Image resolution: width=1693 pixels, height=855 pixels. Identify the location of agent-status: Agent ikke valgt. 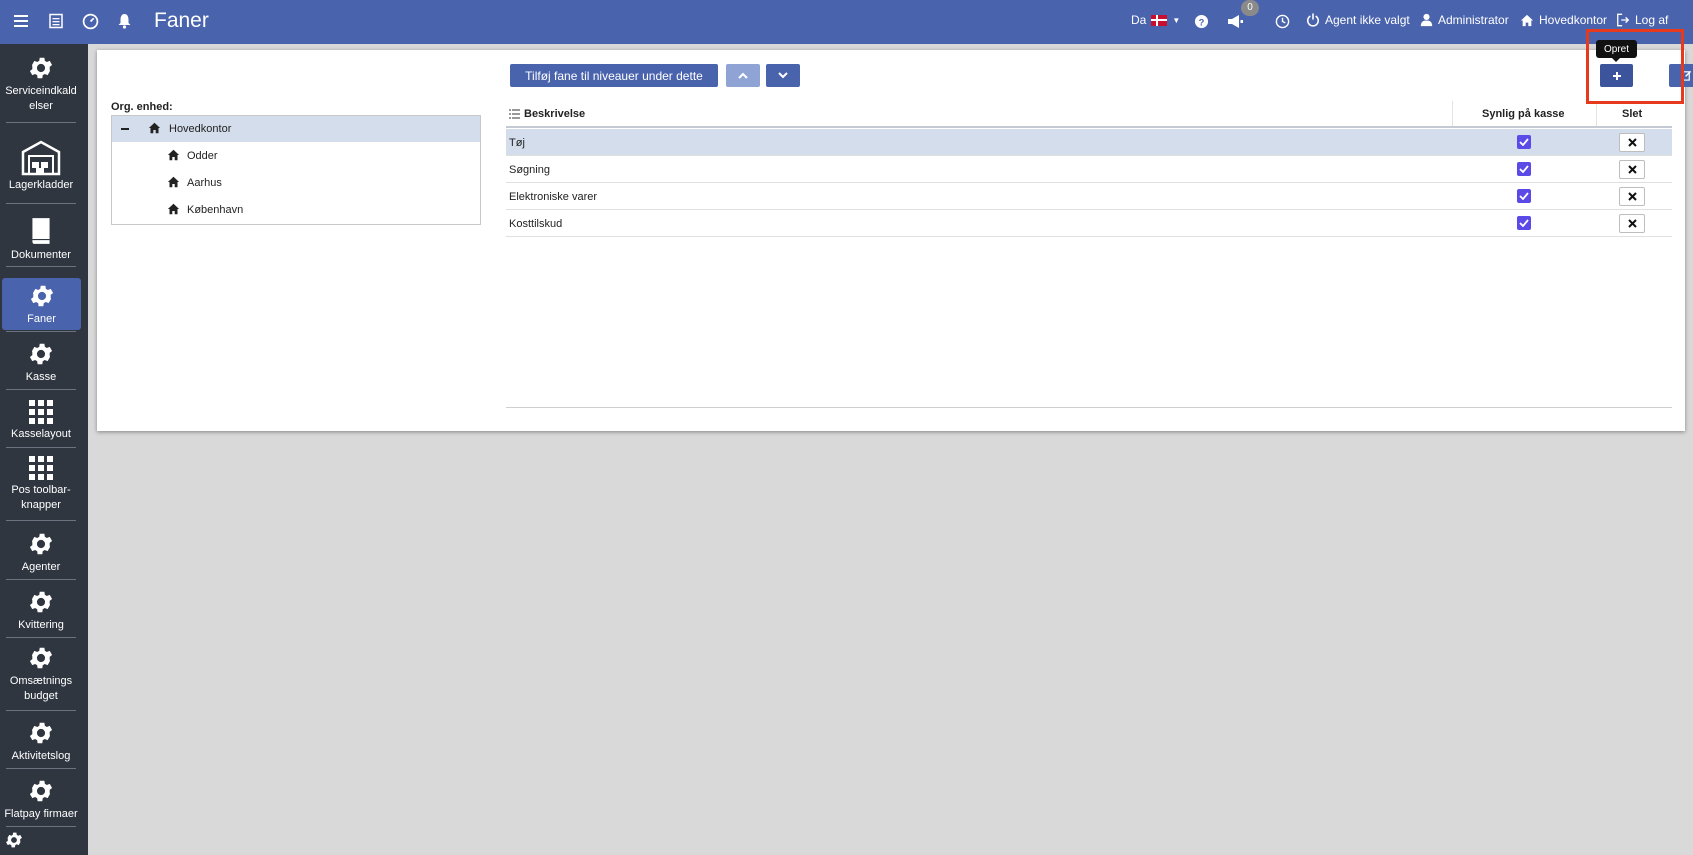
(1358, 20).